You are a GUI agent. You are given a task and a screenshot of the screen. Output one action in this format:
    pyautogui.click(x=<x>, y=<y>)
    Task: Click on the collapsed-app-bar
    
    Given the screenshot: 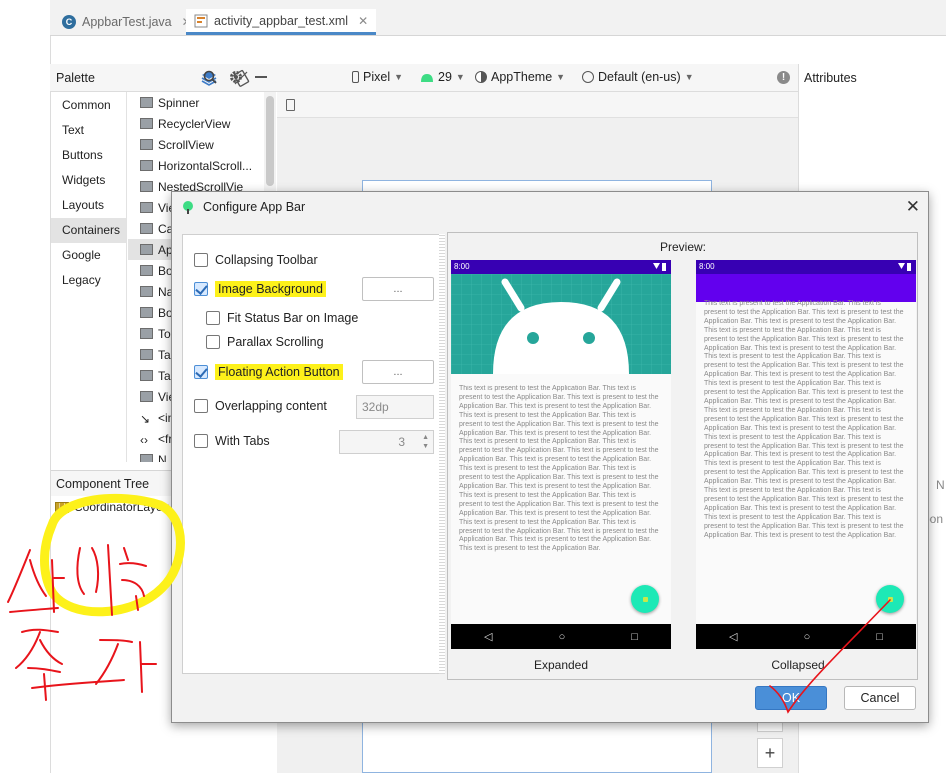 What is the action you would take?
    pyautogui.click(x=806, y=288)
    